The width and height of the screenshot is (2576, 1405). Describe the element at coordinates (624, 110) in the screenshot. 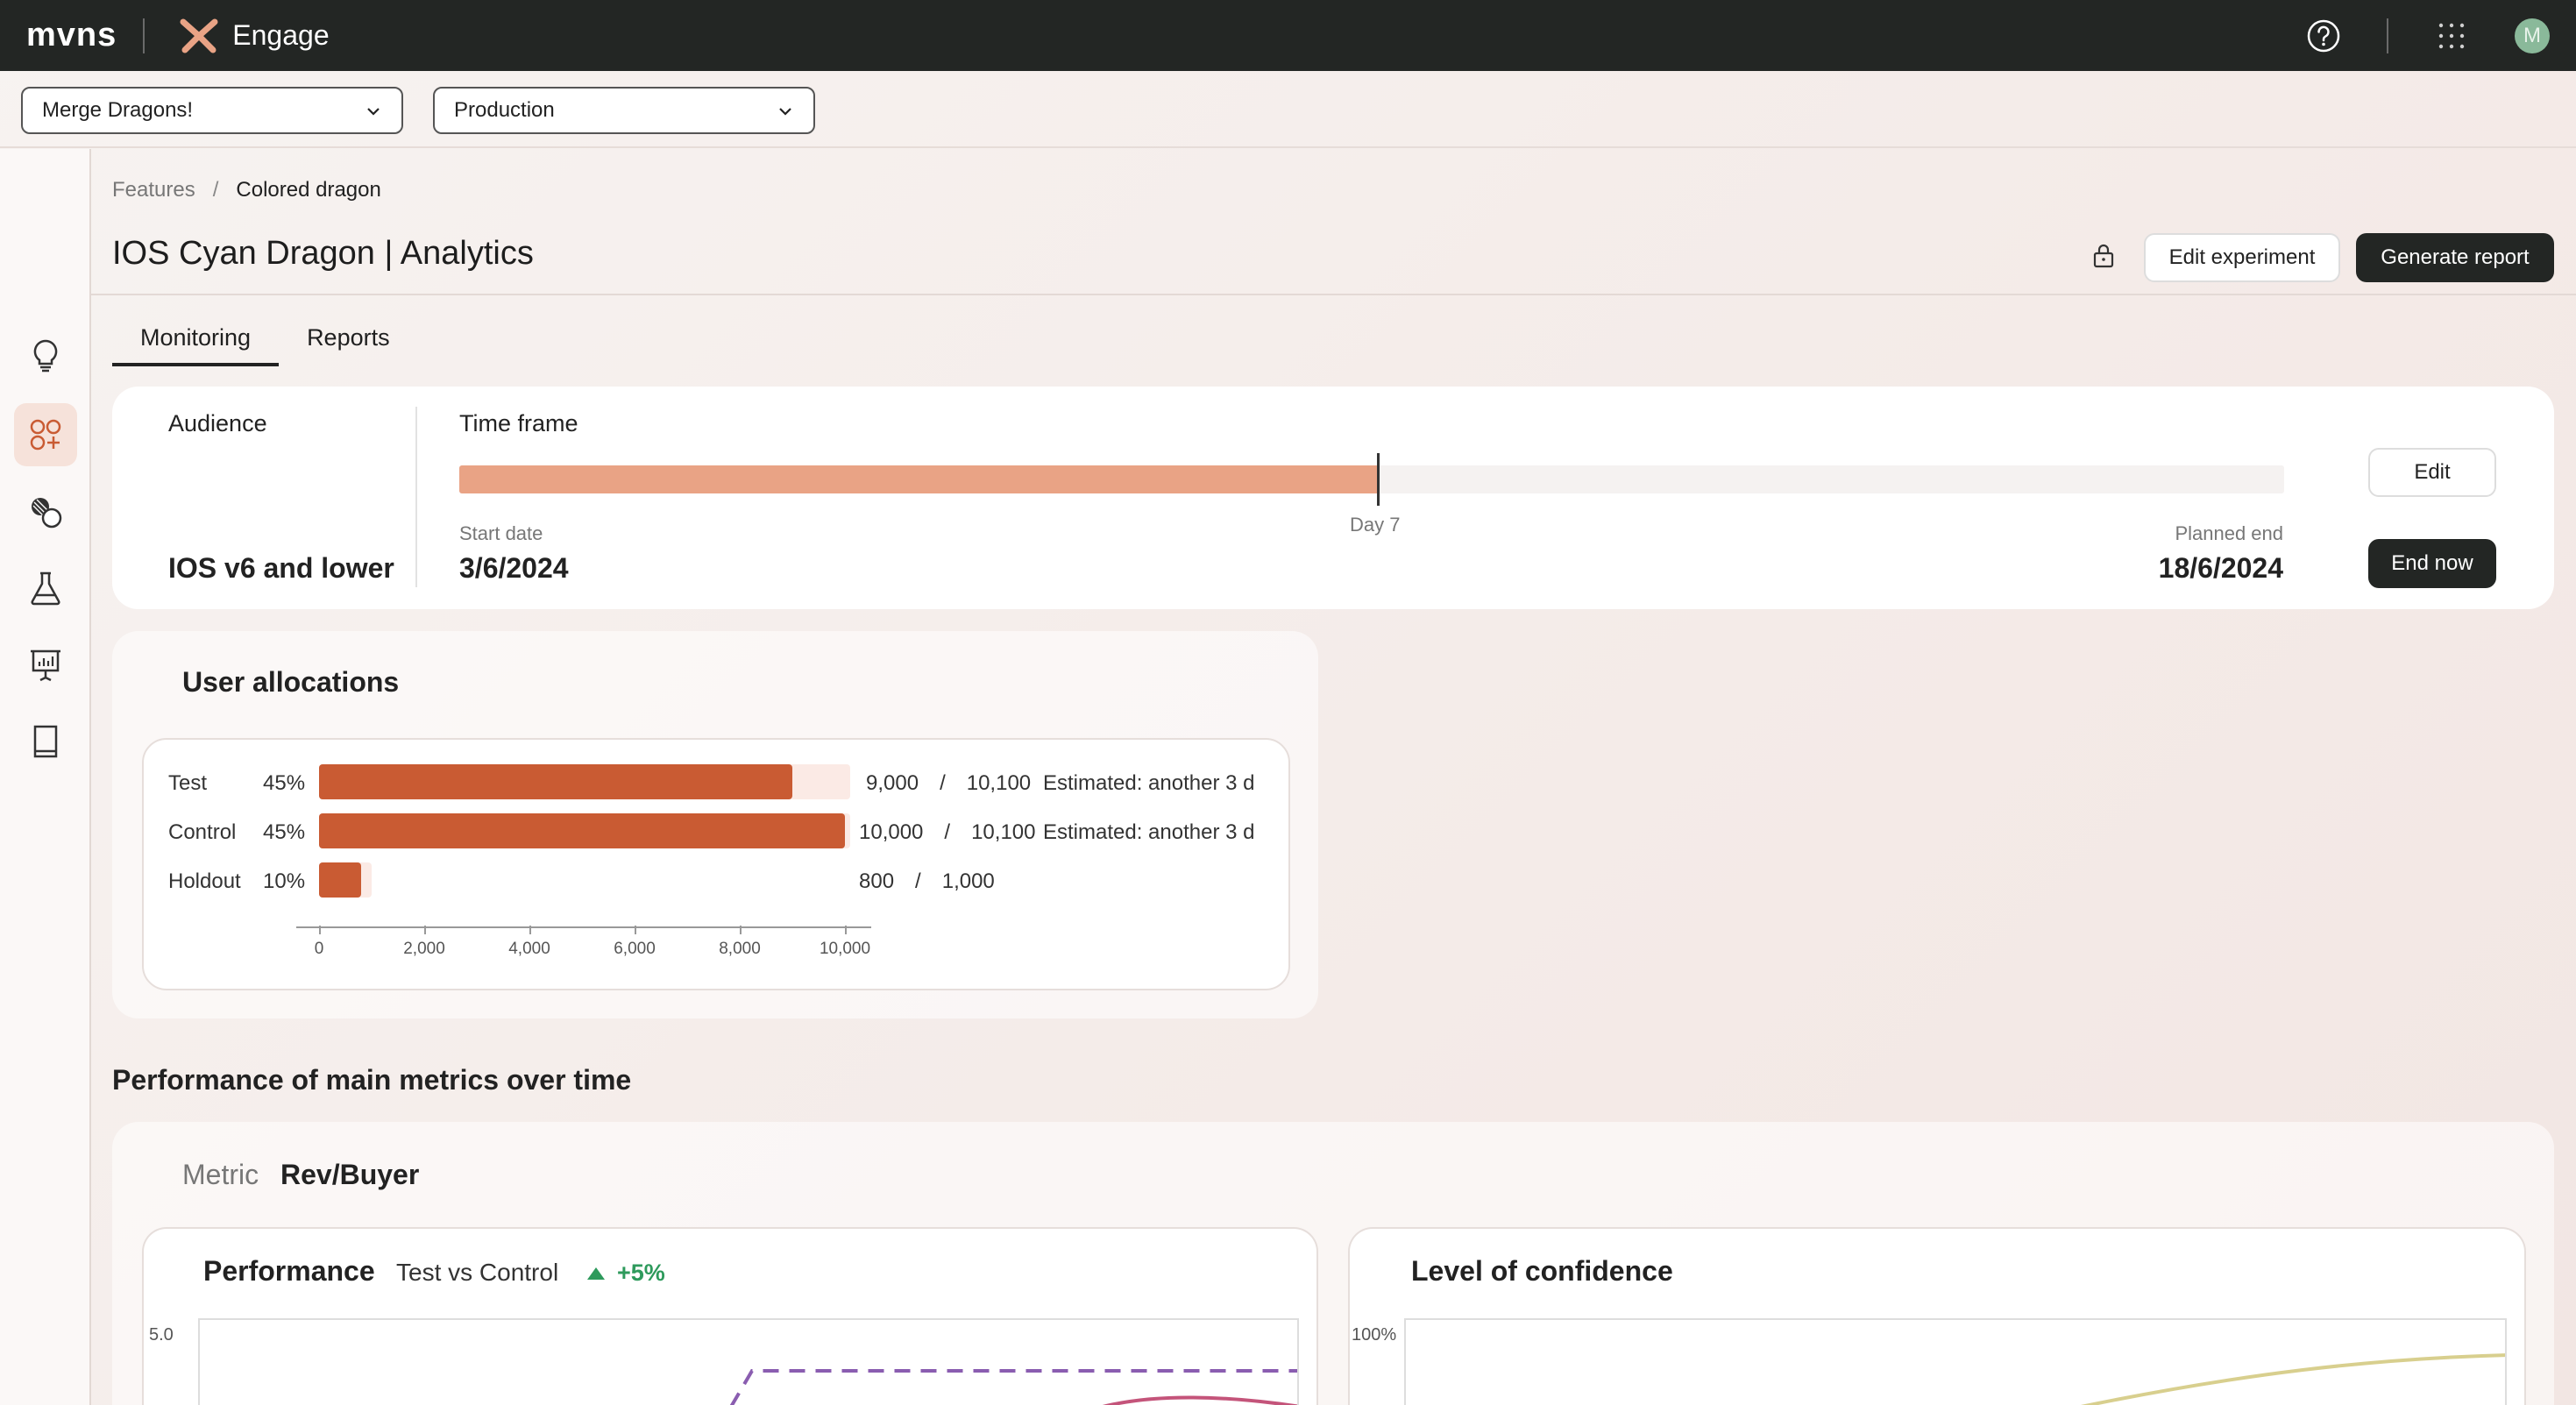

I see `environment-select: Production` at that location.